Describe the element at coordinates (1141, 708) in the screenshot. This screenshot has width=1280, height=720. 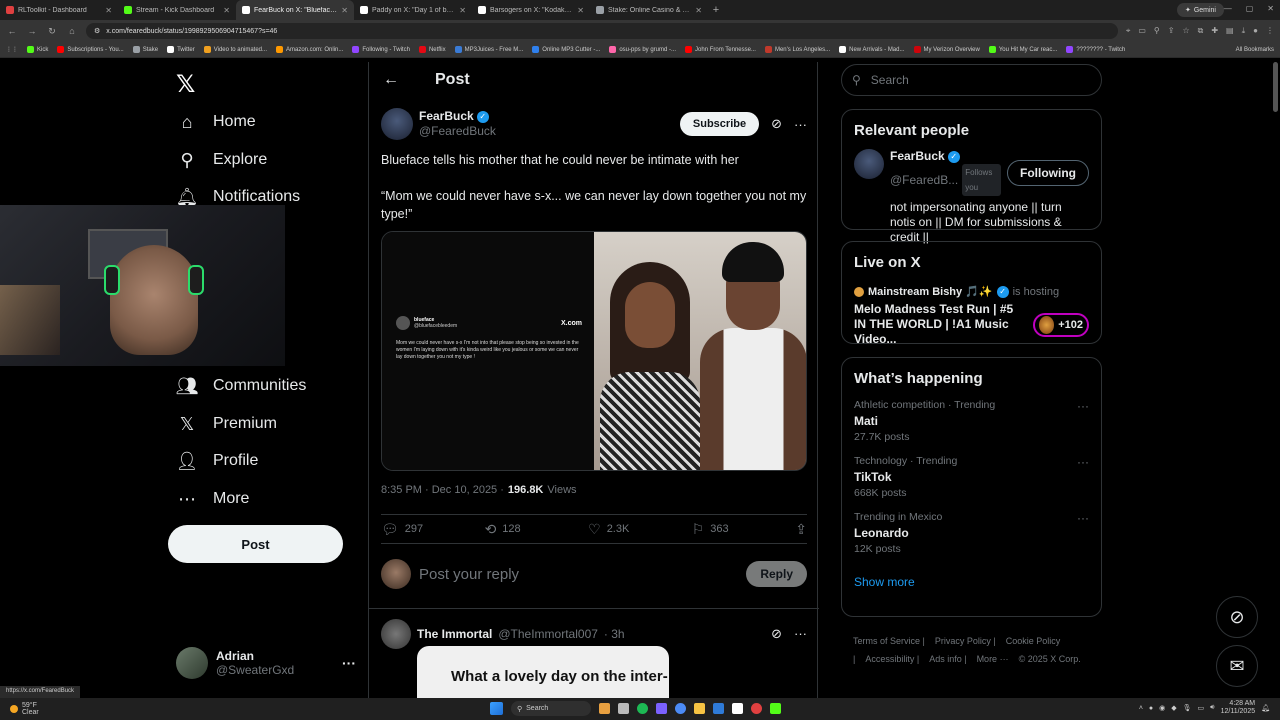
I see `tray-chevron-icon: ˄` at that location.